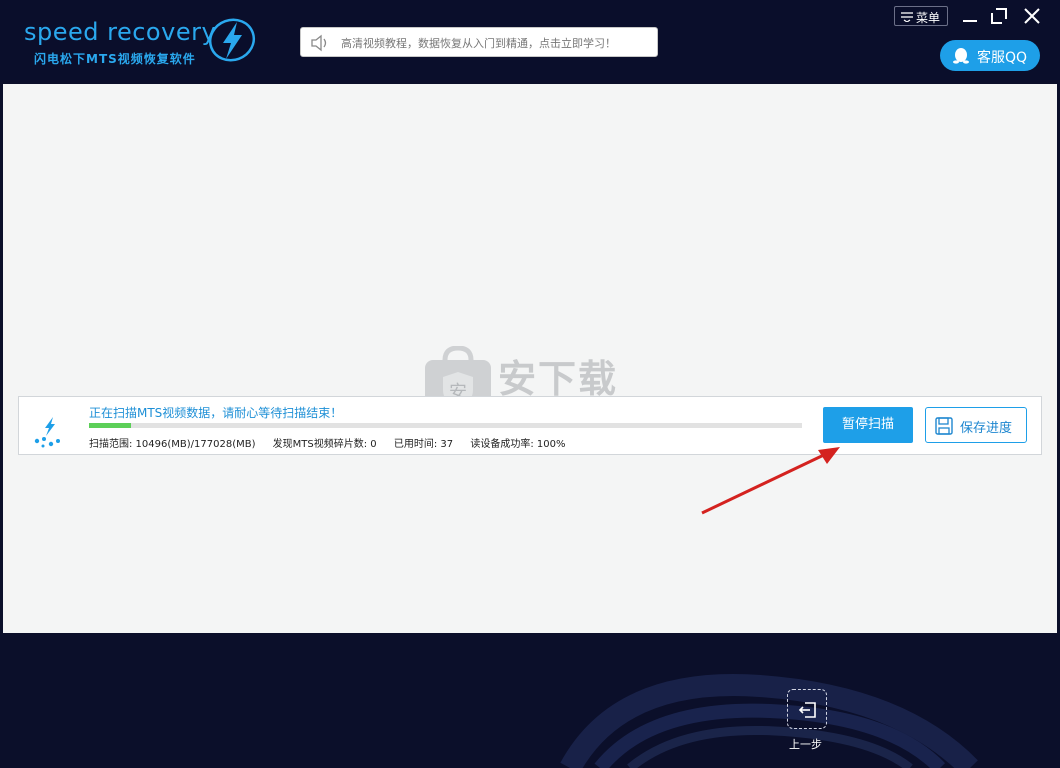 Image resolution: width=1060 pixels, height=768 pixels. Describe the element at coordinates (805, 744) in the screenshot. I see `back-label: 上一步` at that location.